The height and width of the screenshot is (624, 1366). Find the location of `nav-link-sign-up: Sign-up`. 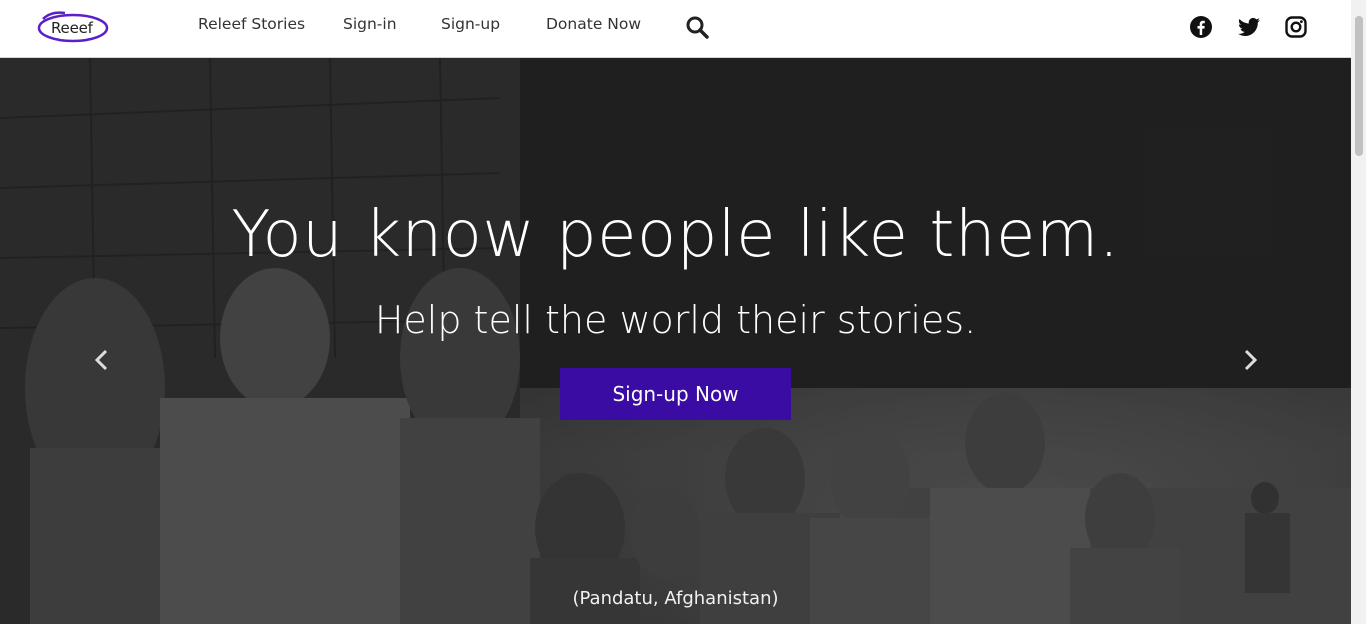

nav-link-sign-up: Sign-up is located at coordinates (470, 24).